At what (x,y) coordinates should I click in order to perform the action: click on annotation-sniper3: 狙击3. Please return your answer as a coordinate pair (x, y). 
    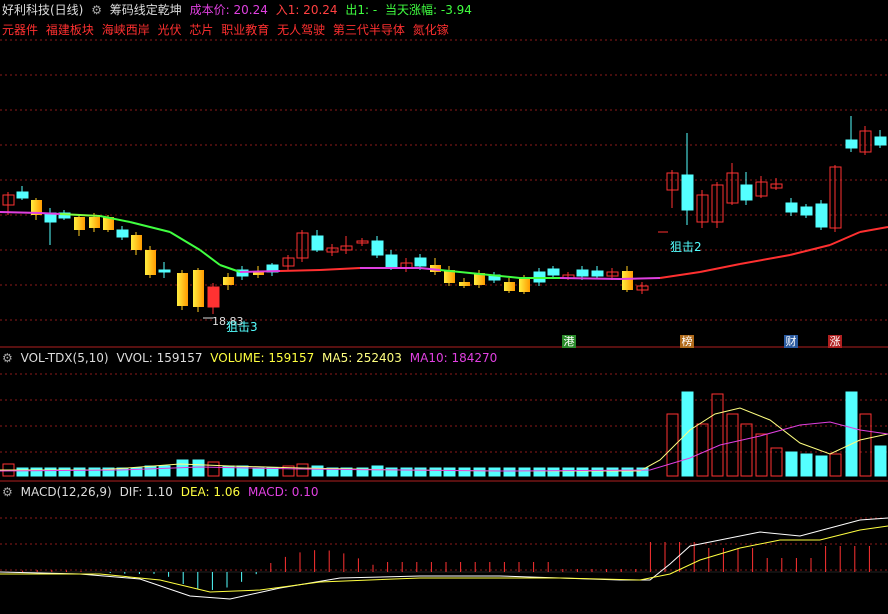
    Looking at the image, I should click on (242, 327).